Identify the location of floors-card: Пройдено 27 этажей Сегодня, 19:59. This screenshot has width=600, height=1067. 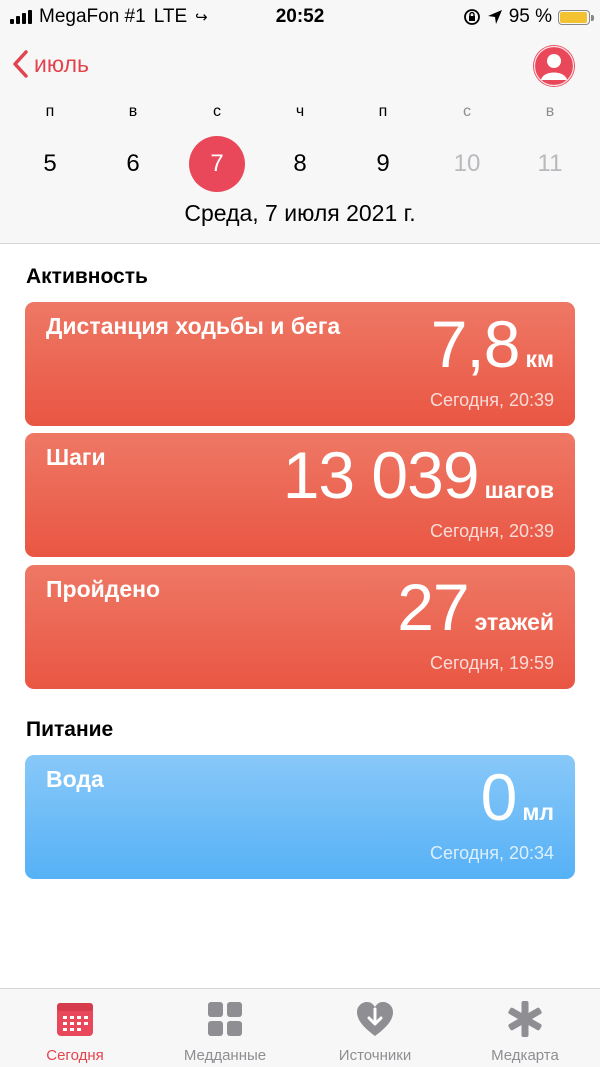
(300, 627).